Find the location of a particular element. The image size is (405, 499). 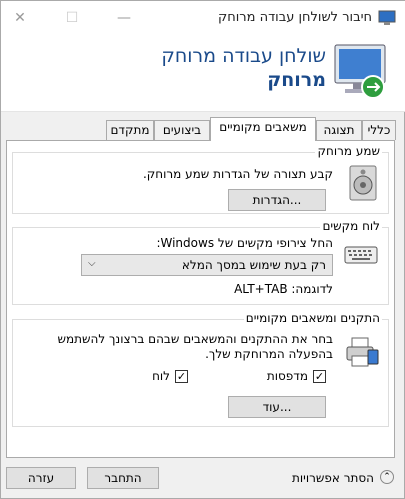

devices-group-title: התקנים ומשאבים מקומיים is located at coordinates (312, 318).